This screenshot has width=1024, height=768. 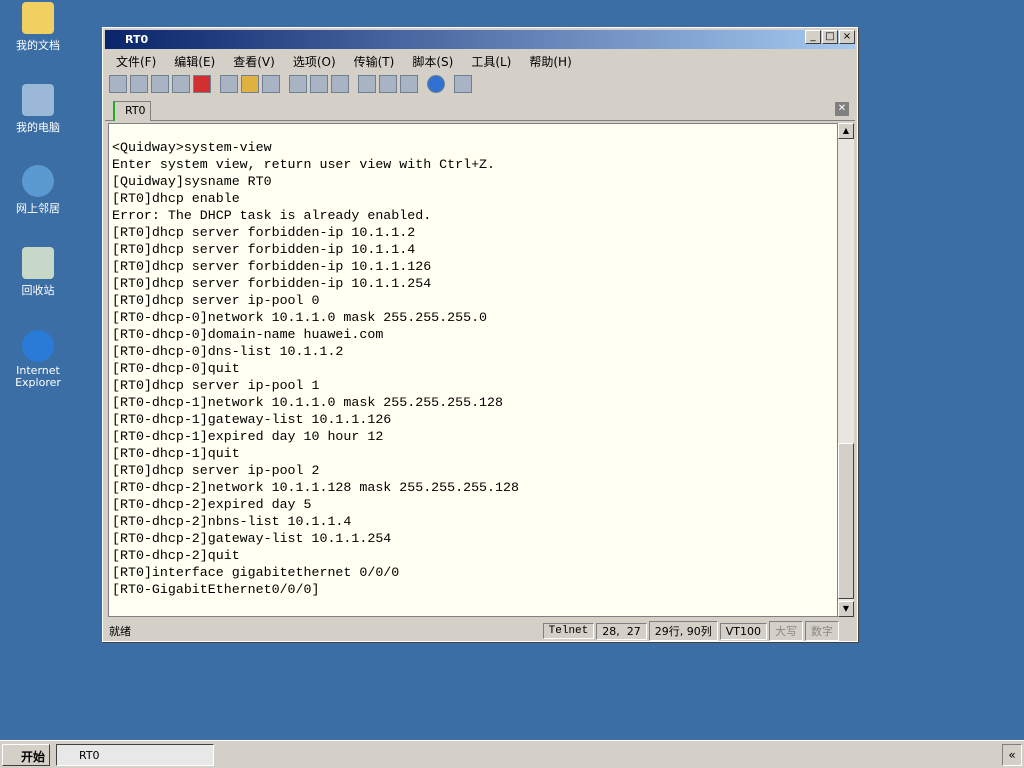 I want to click on menu-help: 帮助(H), so click(x=550, y=61).